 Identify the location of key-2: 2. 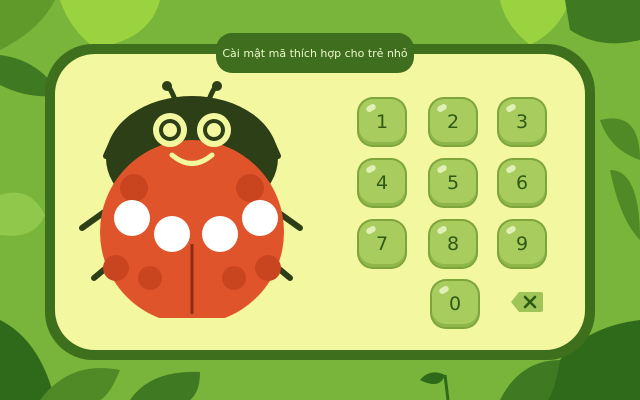
(453, 122).